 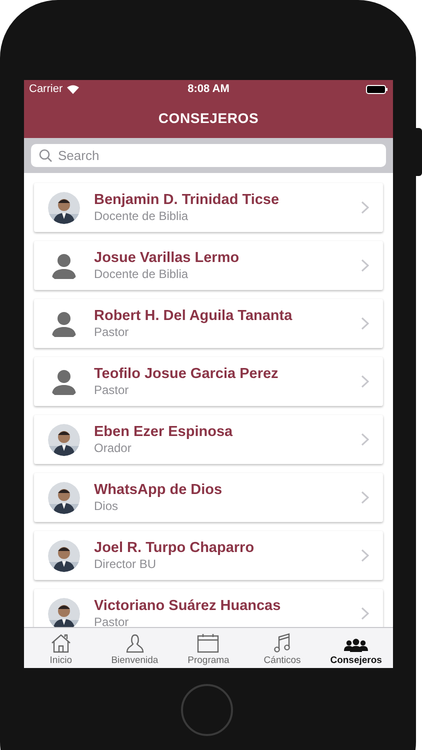 I want to click on counselor-card: Teofilo Josue Garcia Perez Pastor, so click(x=208, y=381).